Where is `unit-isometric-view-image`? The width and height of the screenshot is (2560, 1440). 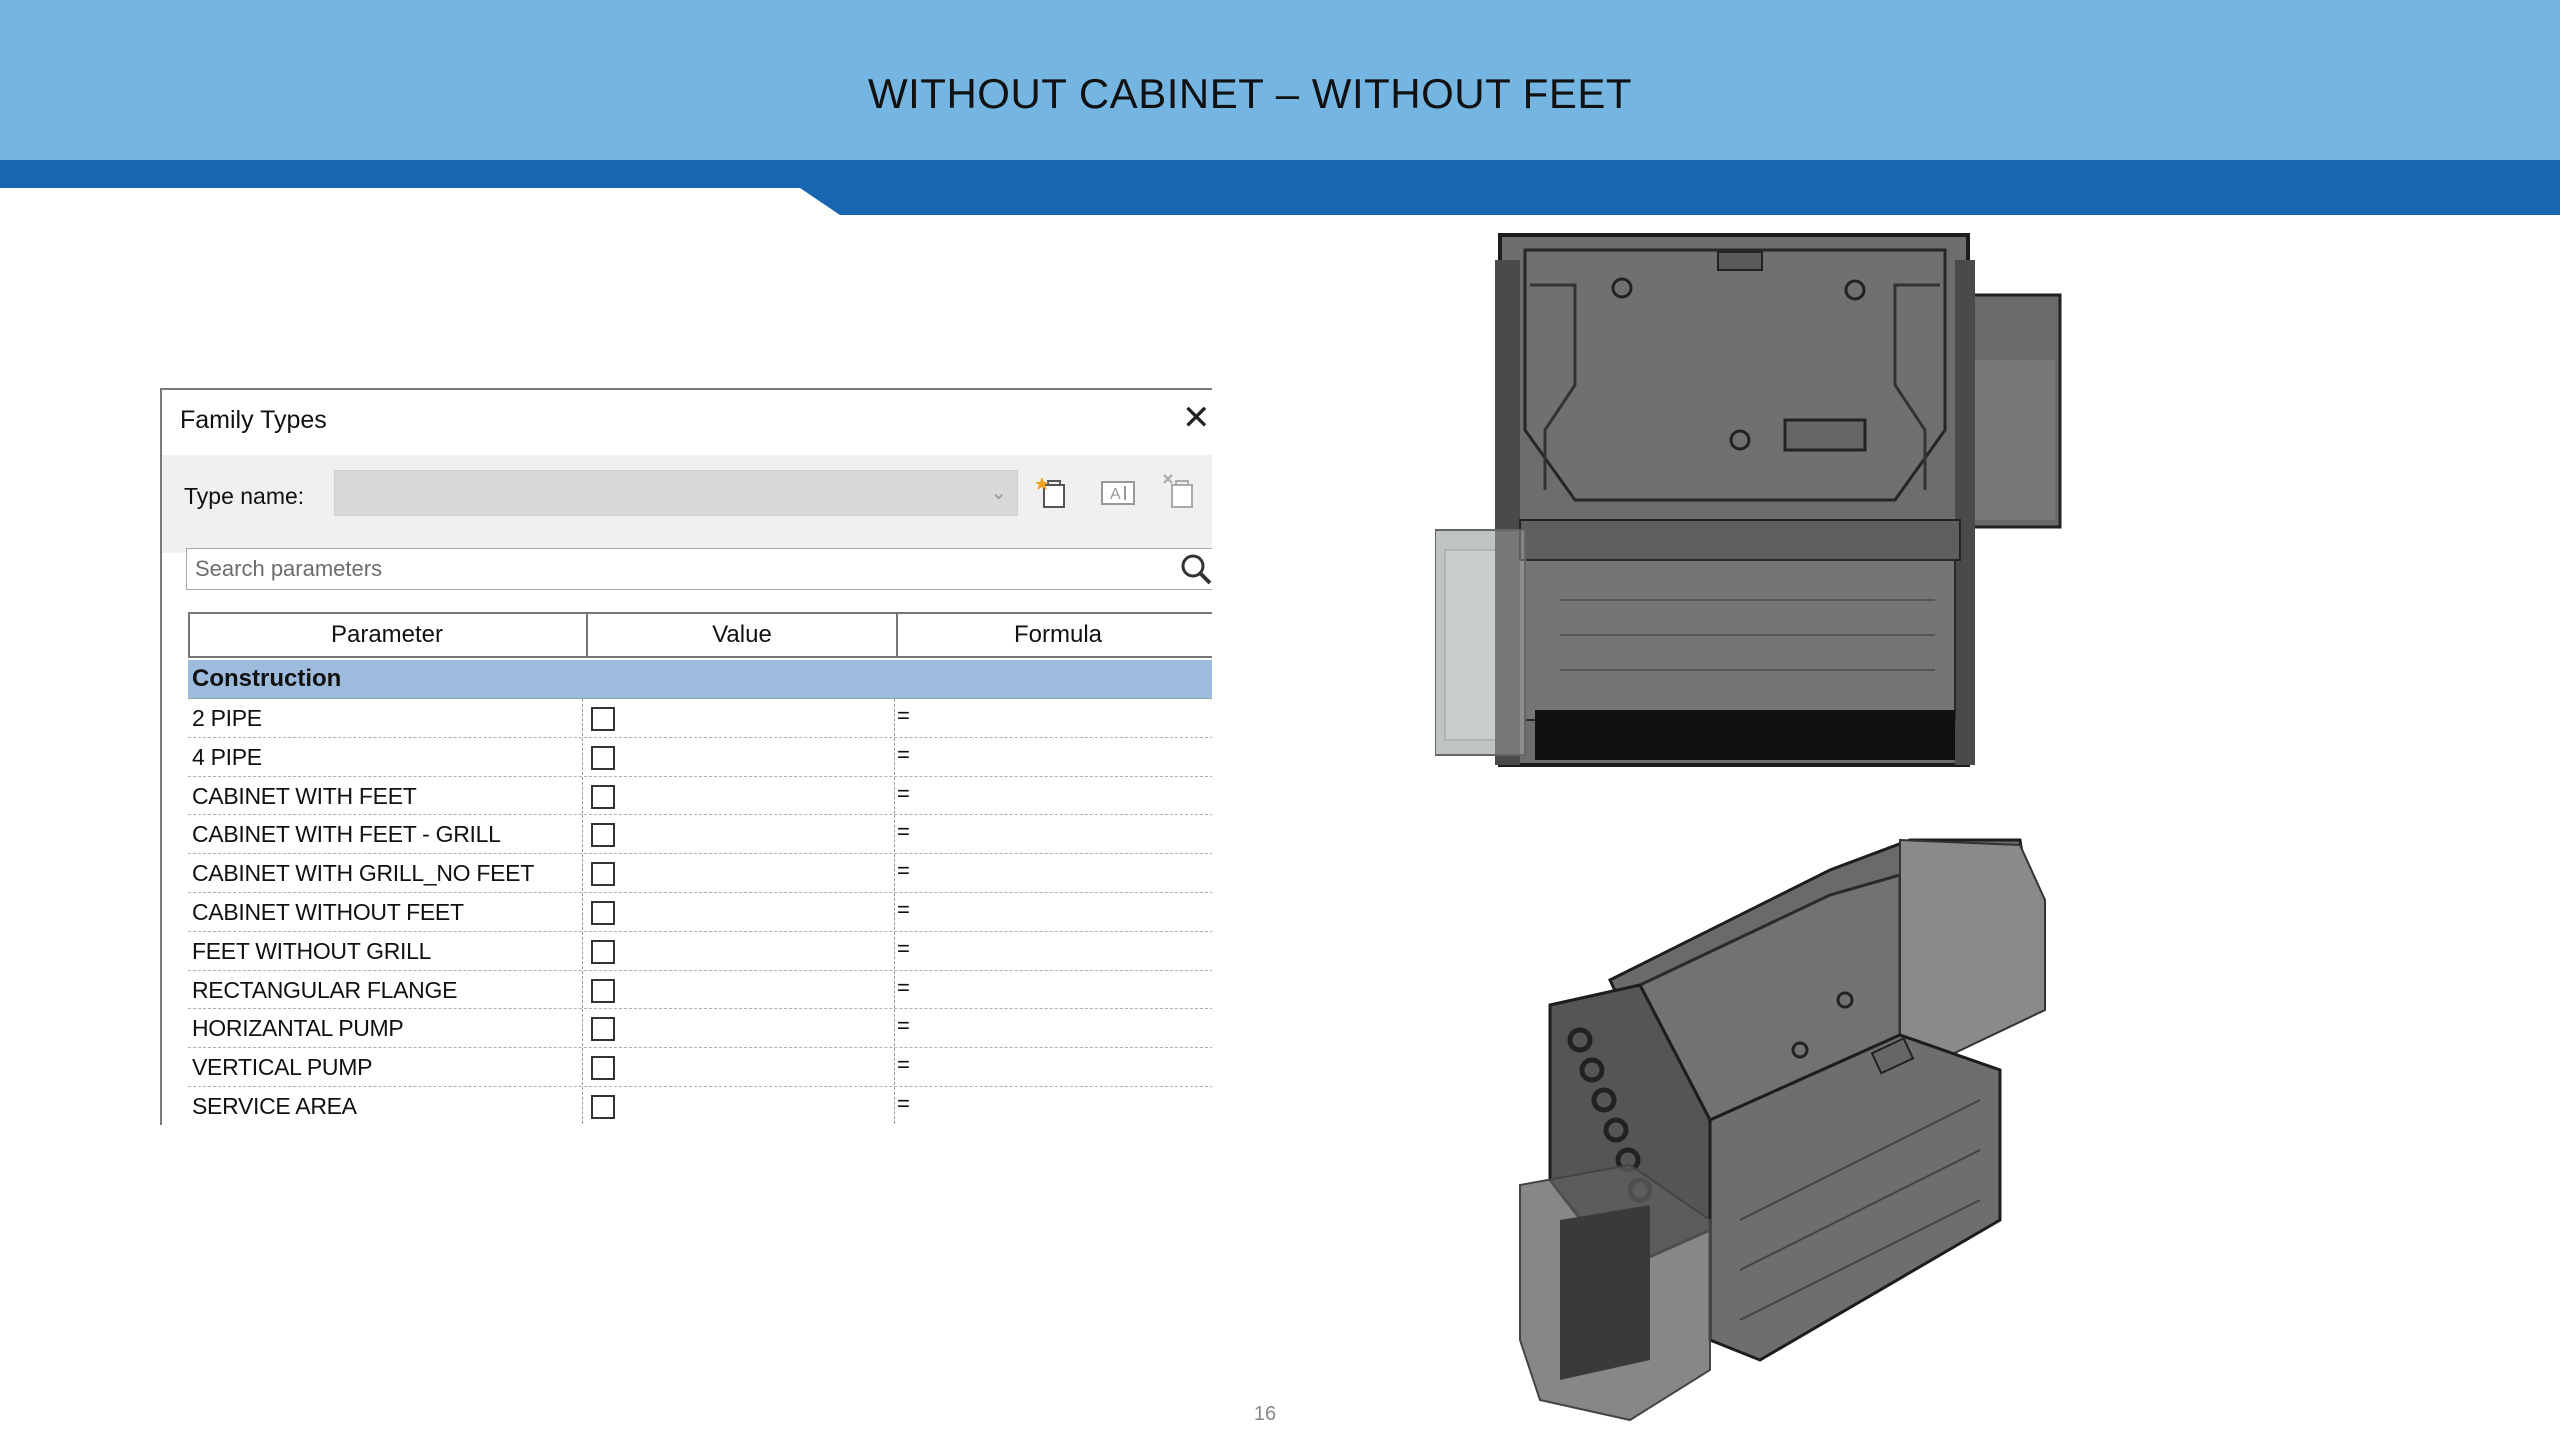
unit-isometric-view-image is located at coordinates (1782, 1130).